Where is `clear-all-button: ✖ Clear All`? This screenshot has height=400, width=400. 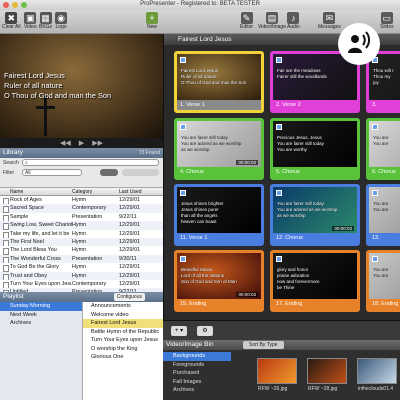 clear-all-button: ✖ Clear All is located at coordinates (11, 21).